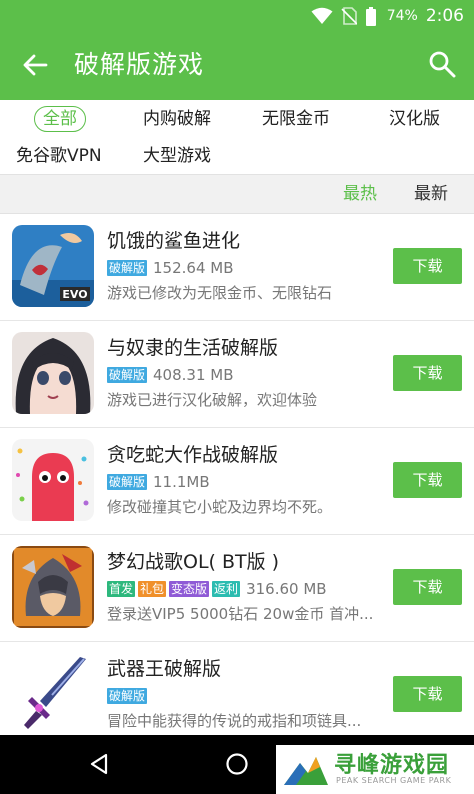  Describe the element at coordinates (212, 400) in the screenshot. I see `game-description: 游戏已进行汉化破解，欢迎体验` at that location.